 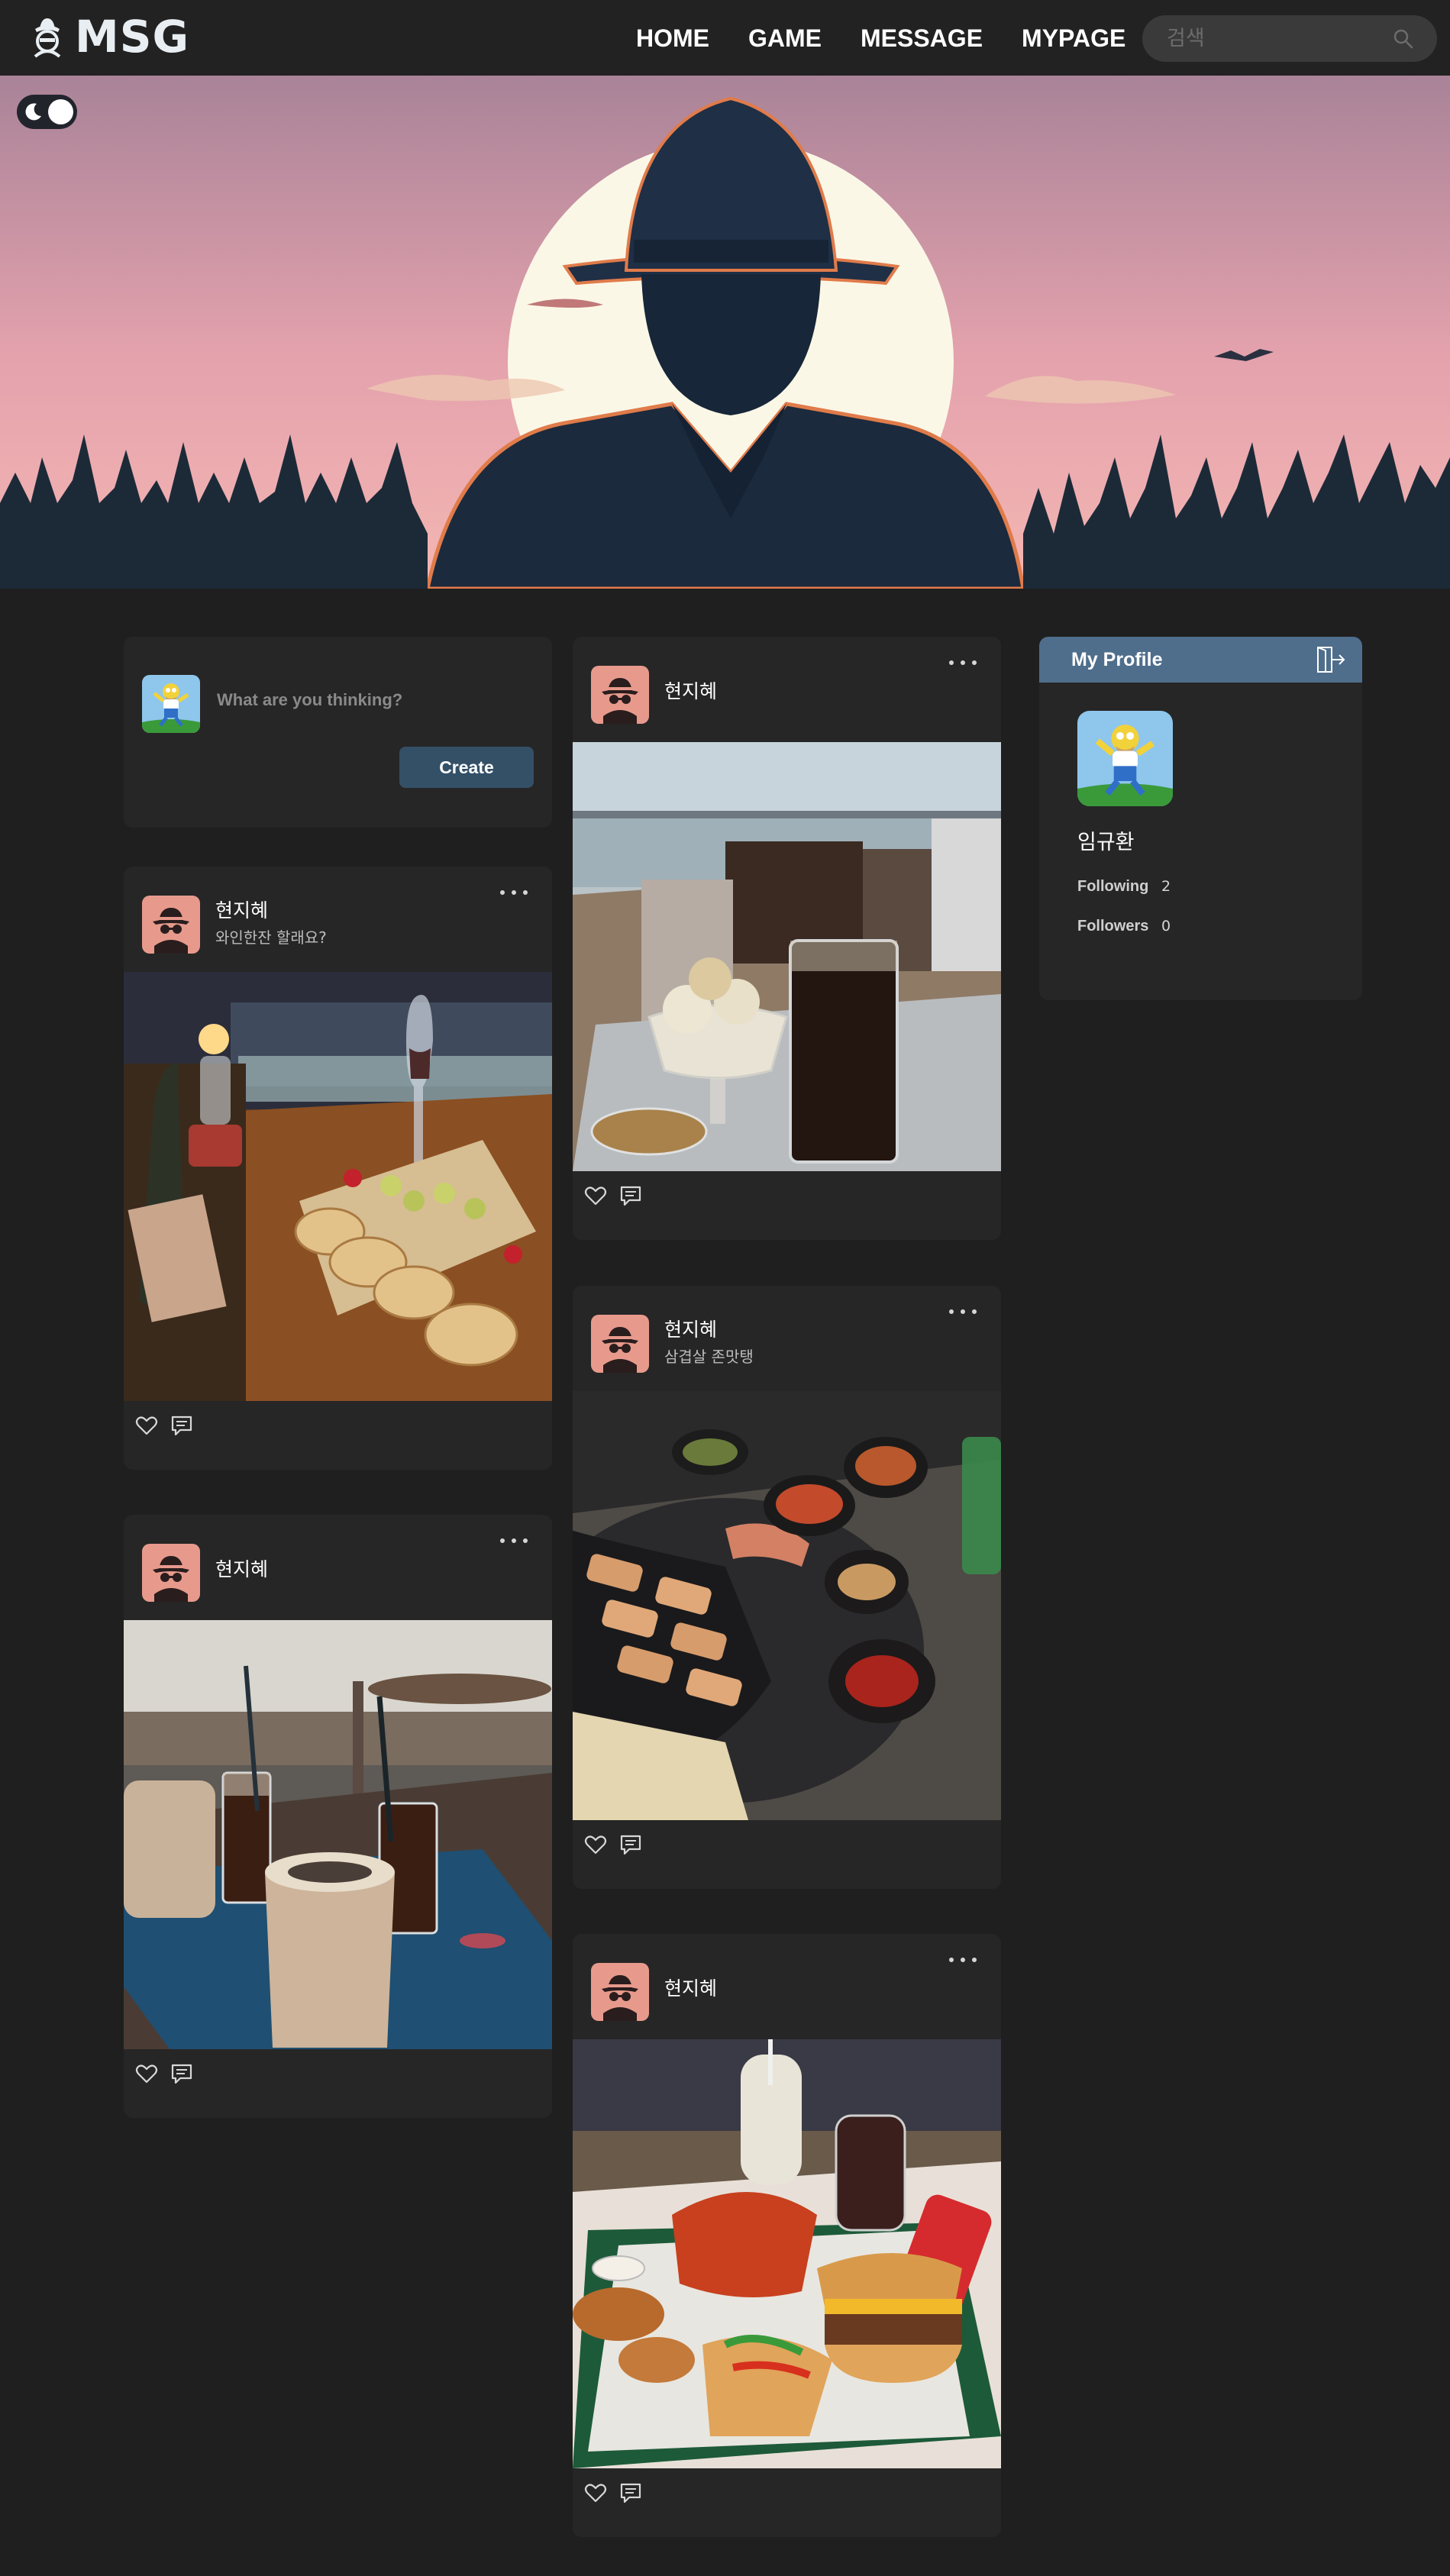 I want to click on post-header: 현지혜 와인한잔 할래요?, so click(x=338, y=919).